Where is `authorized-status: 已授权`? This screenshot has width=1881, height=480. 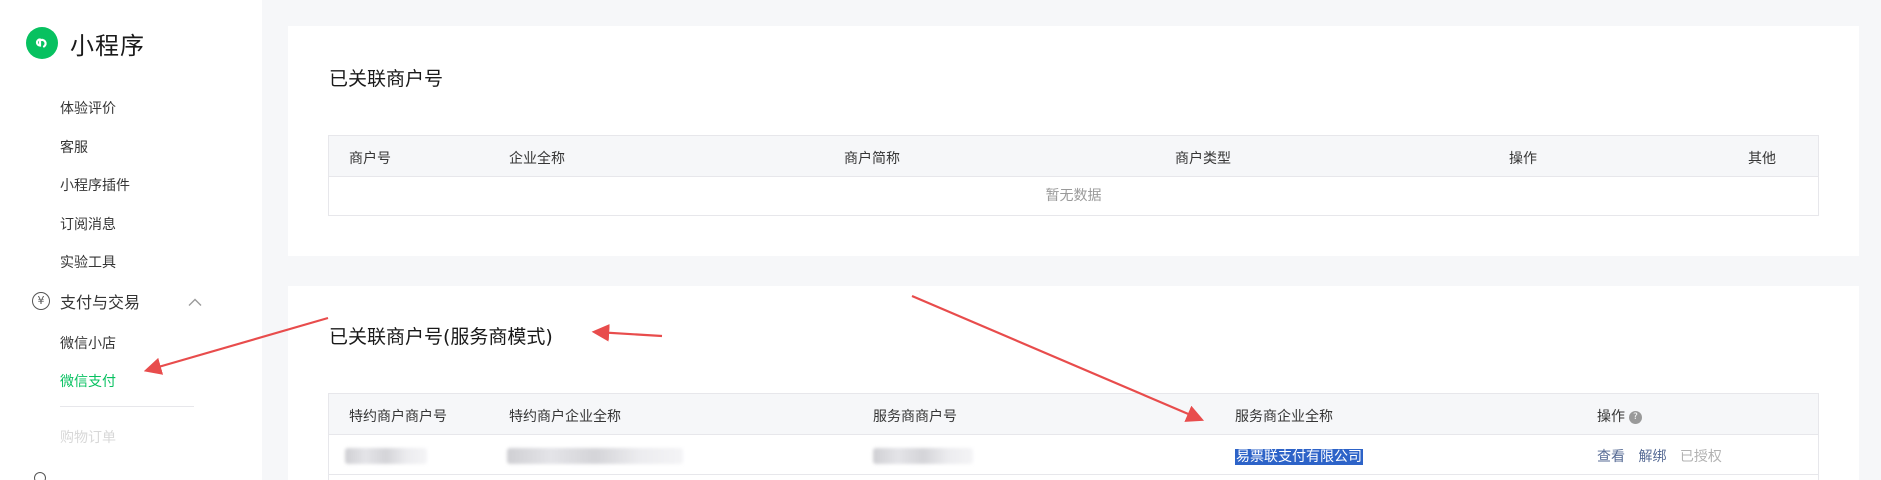 authorized-status: 已授权 is located at coordinates (1700, 457).